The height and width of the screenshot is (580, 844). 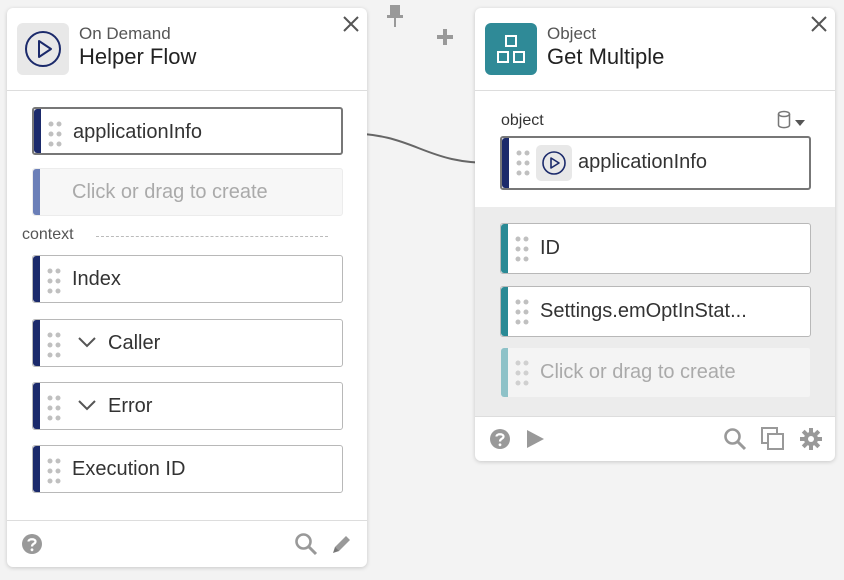 What do you see at coordinates (395, 16) in the screenshot?
I see `pin-icon` at bounding box center [395, 16].